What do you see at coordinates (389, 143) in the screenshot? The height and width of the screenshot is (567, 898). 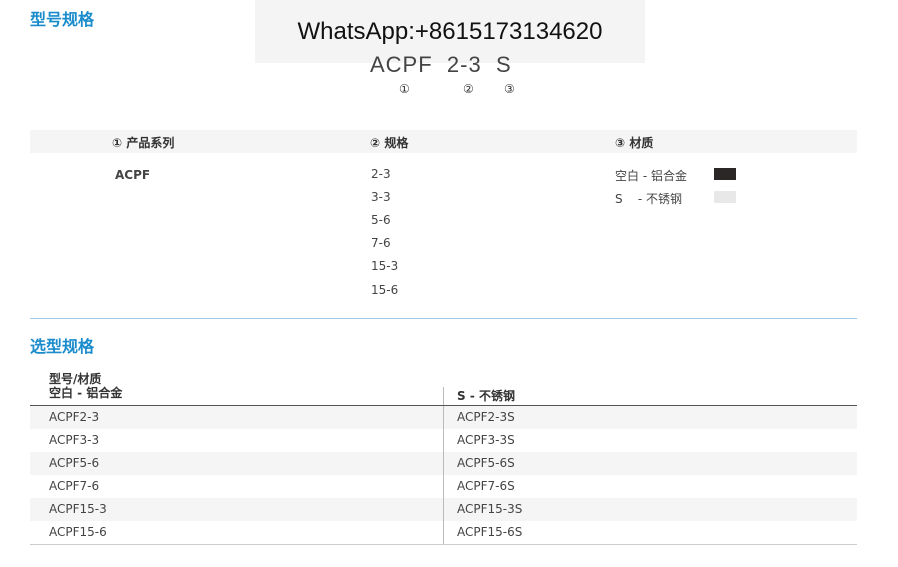 I see `header-size: ② 规格` at bounding box center [389, 143].